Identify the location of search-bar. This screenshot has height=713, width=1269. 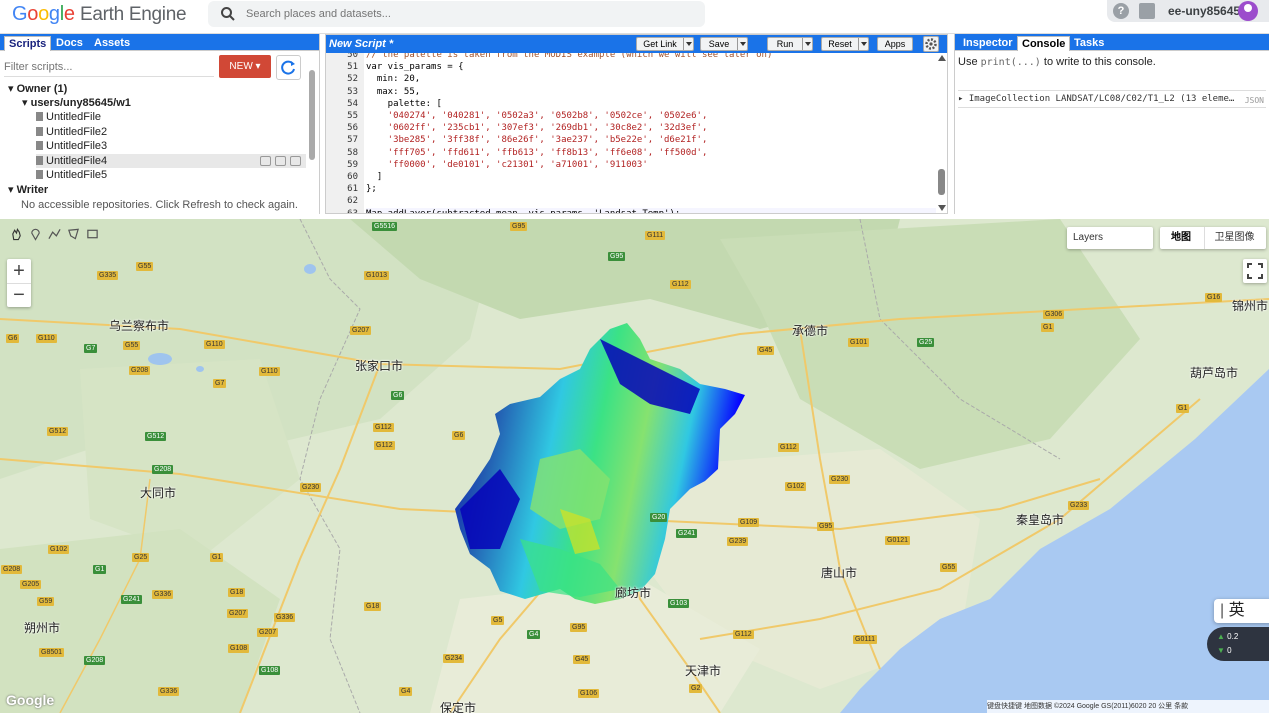
(456, 14).